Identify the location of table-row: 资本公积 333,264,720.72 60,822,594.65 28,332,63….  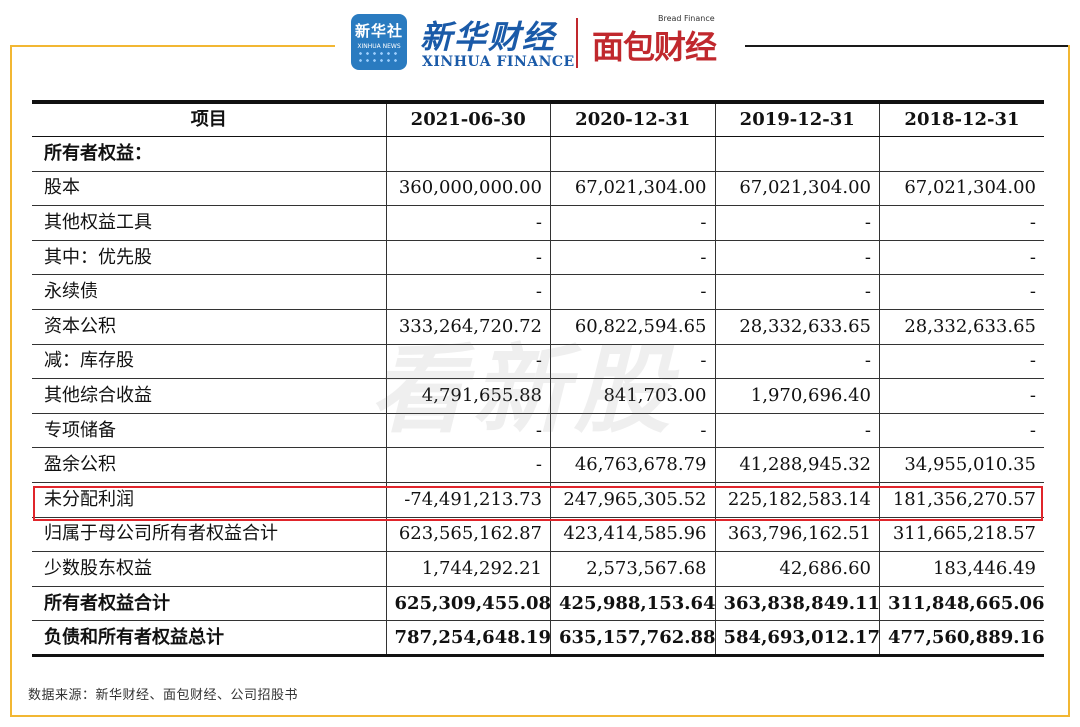
(538, 327).